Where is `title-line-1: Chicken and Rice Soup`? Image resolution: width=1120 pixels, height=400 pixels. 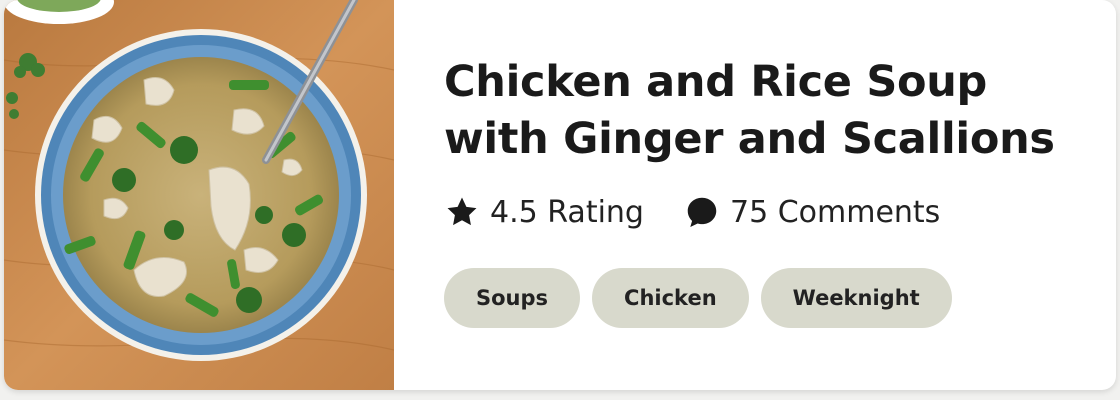 title-line-1: Chicken and Rice Soup is located at coordinates (716, 82).